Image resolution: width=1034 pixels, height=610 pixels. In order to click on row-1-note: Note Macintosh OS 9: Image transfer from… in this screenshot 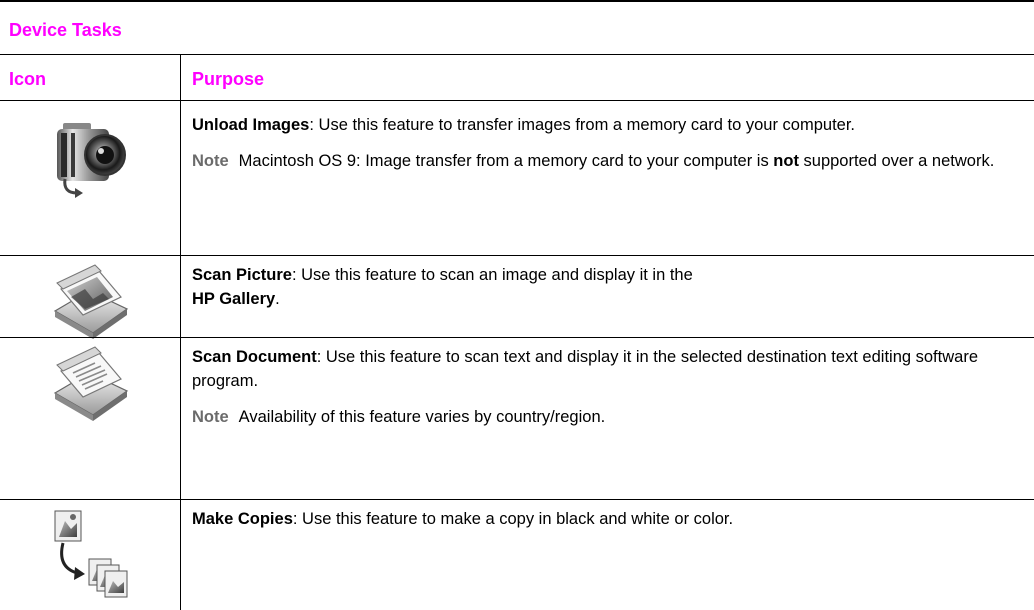, I will do `click(609, 161)`.